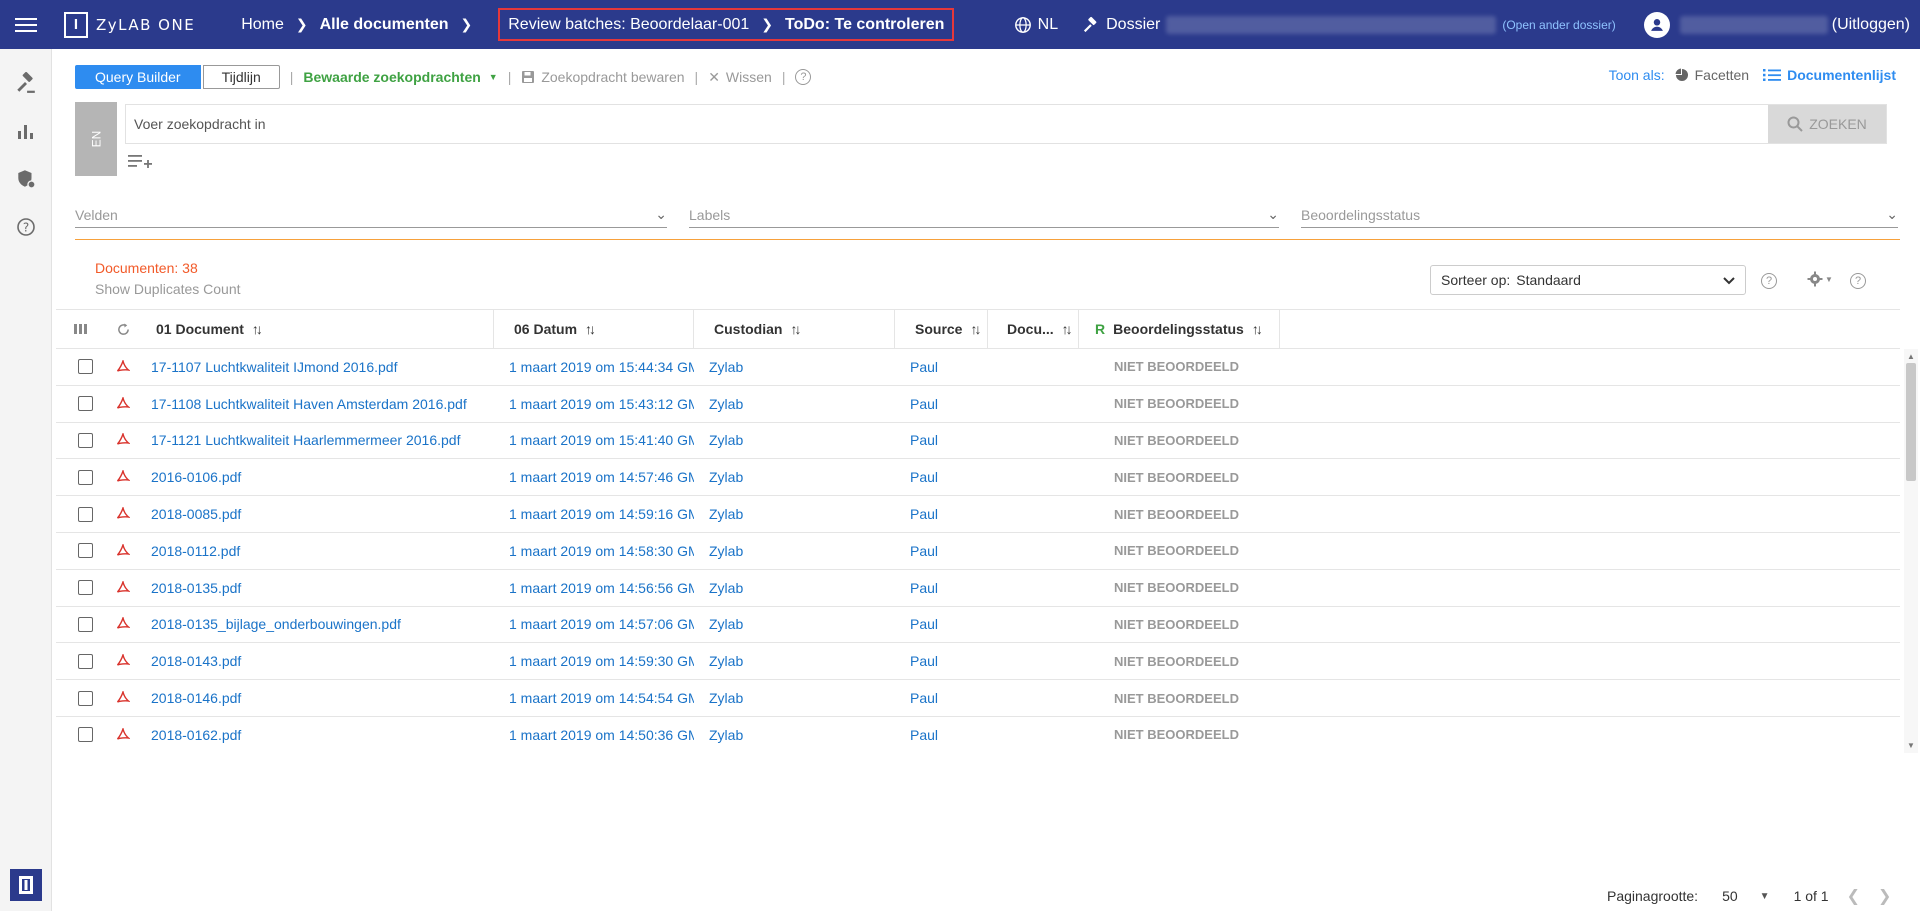 Image resolution: width=1920 pixels, height=911 pixels. I want to click on bar-chart-icon, so click(26, 131).